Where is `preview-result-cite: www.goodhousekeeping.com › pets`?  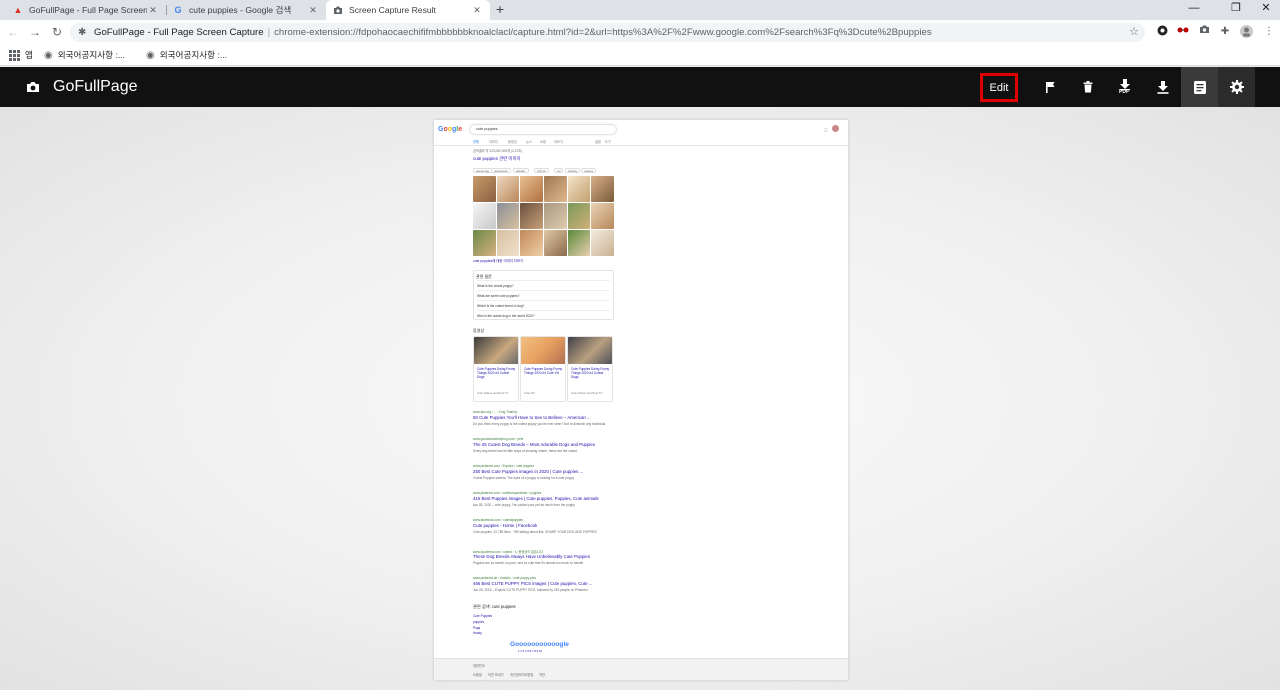 preview-result-cite: www.goodhousekeeping.com › pets is located at coordinates (498, 439).